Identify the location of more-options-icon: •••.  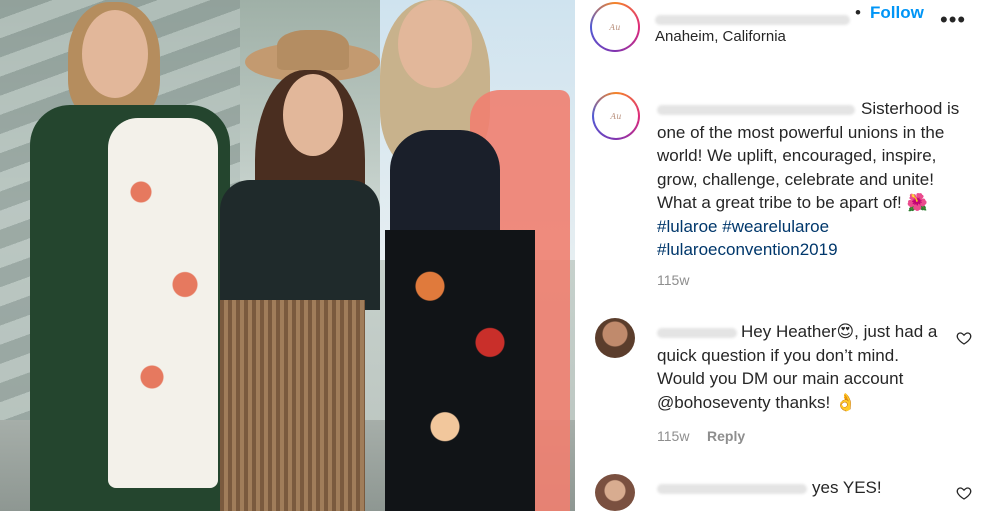
(953, 20).